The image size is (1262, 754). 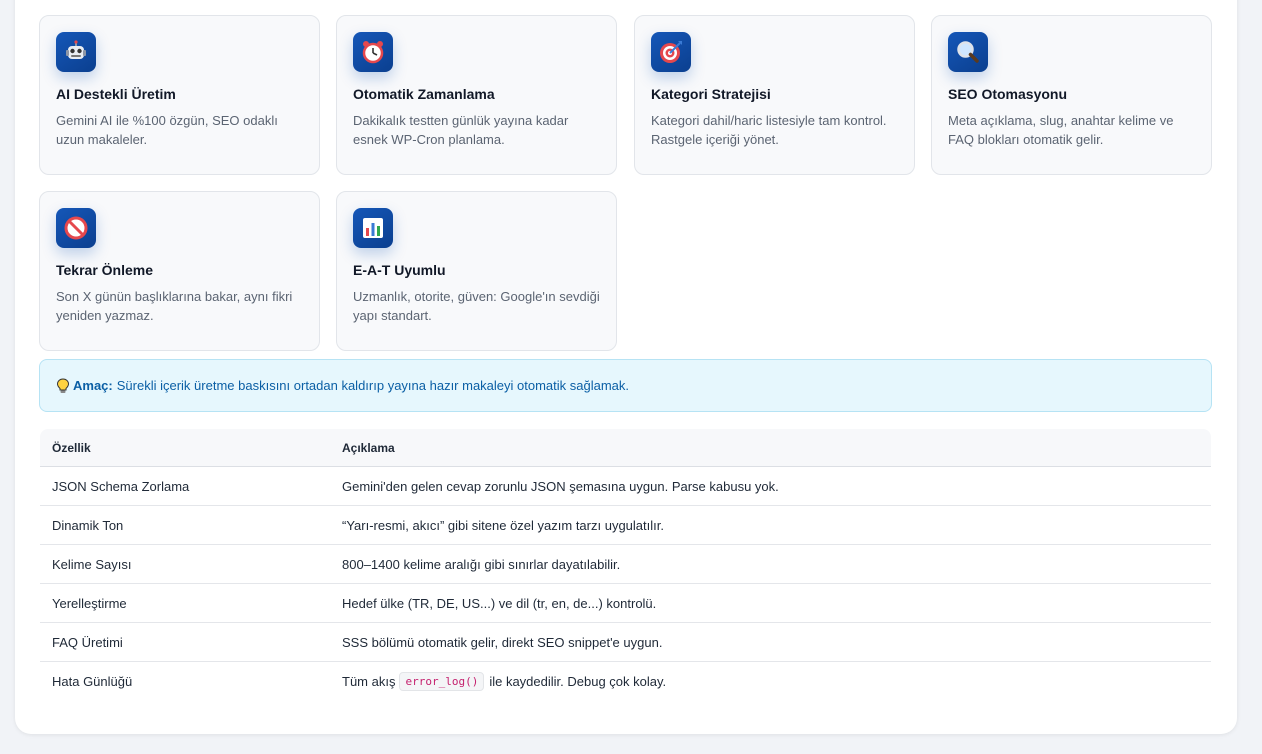 I want to click on target-icon, so click(x=671, y=52).